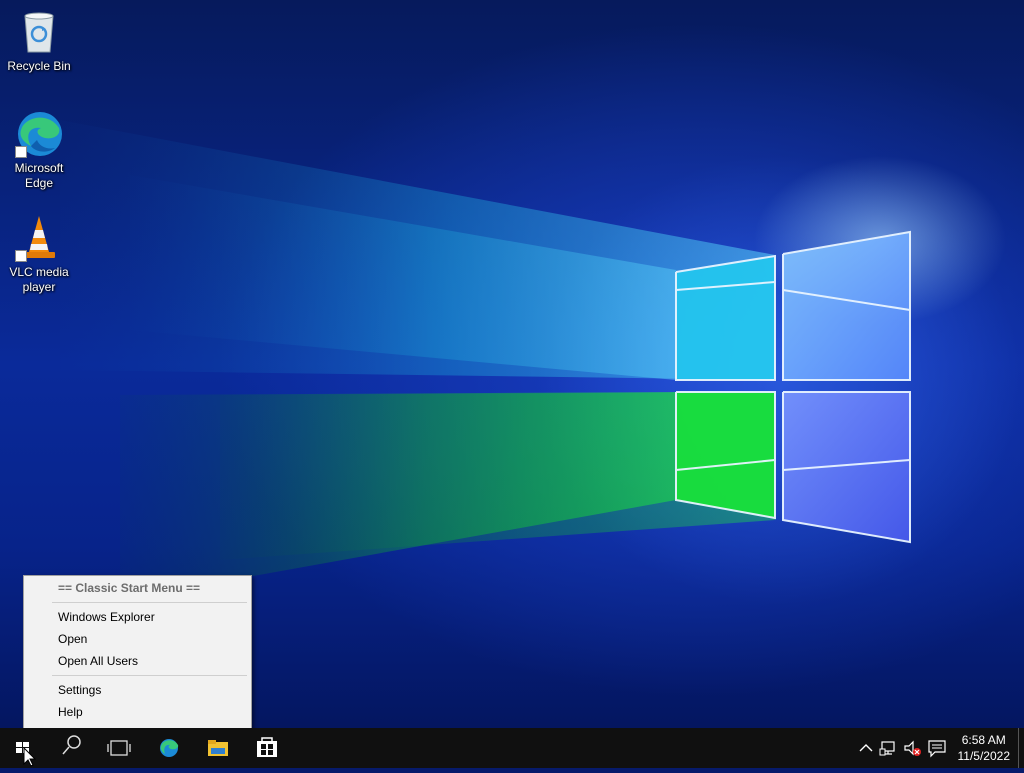 This screenshot has width=1024, height=773. I want to click on windows-start-icon, so click(26, 754).